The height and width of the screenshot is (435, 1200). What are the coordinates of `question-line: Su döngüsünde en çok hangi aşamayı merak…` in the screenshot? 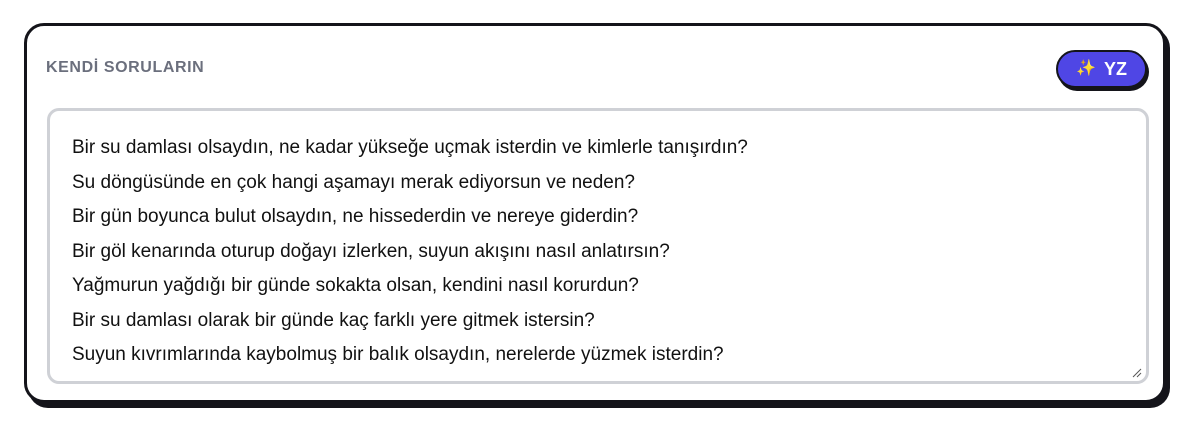 It's located at (353, 182).